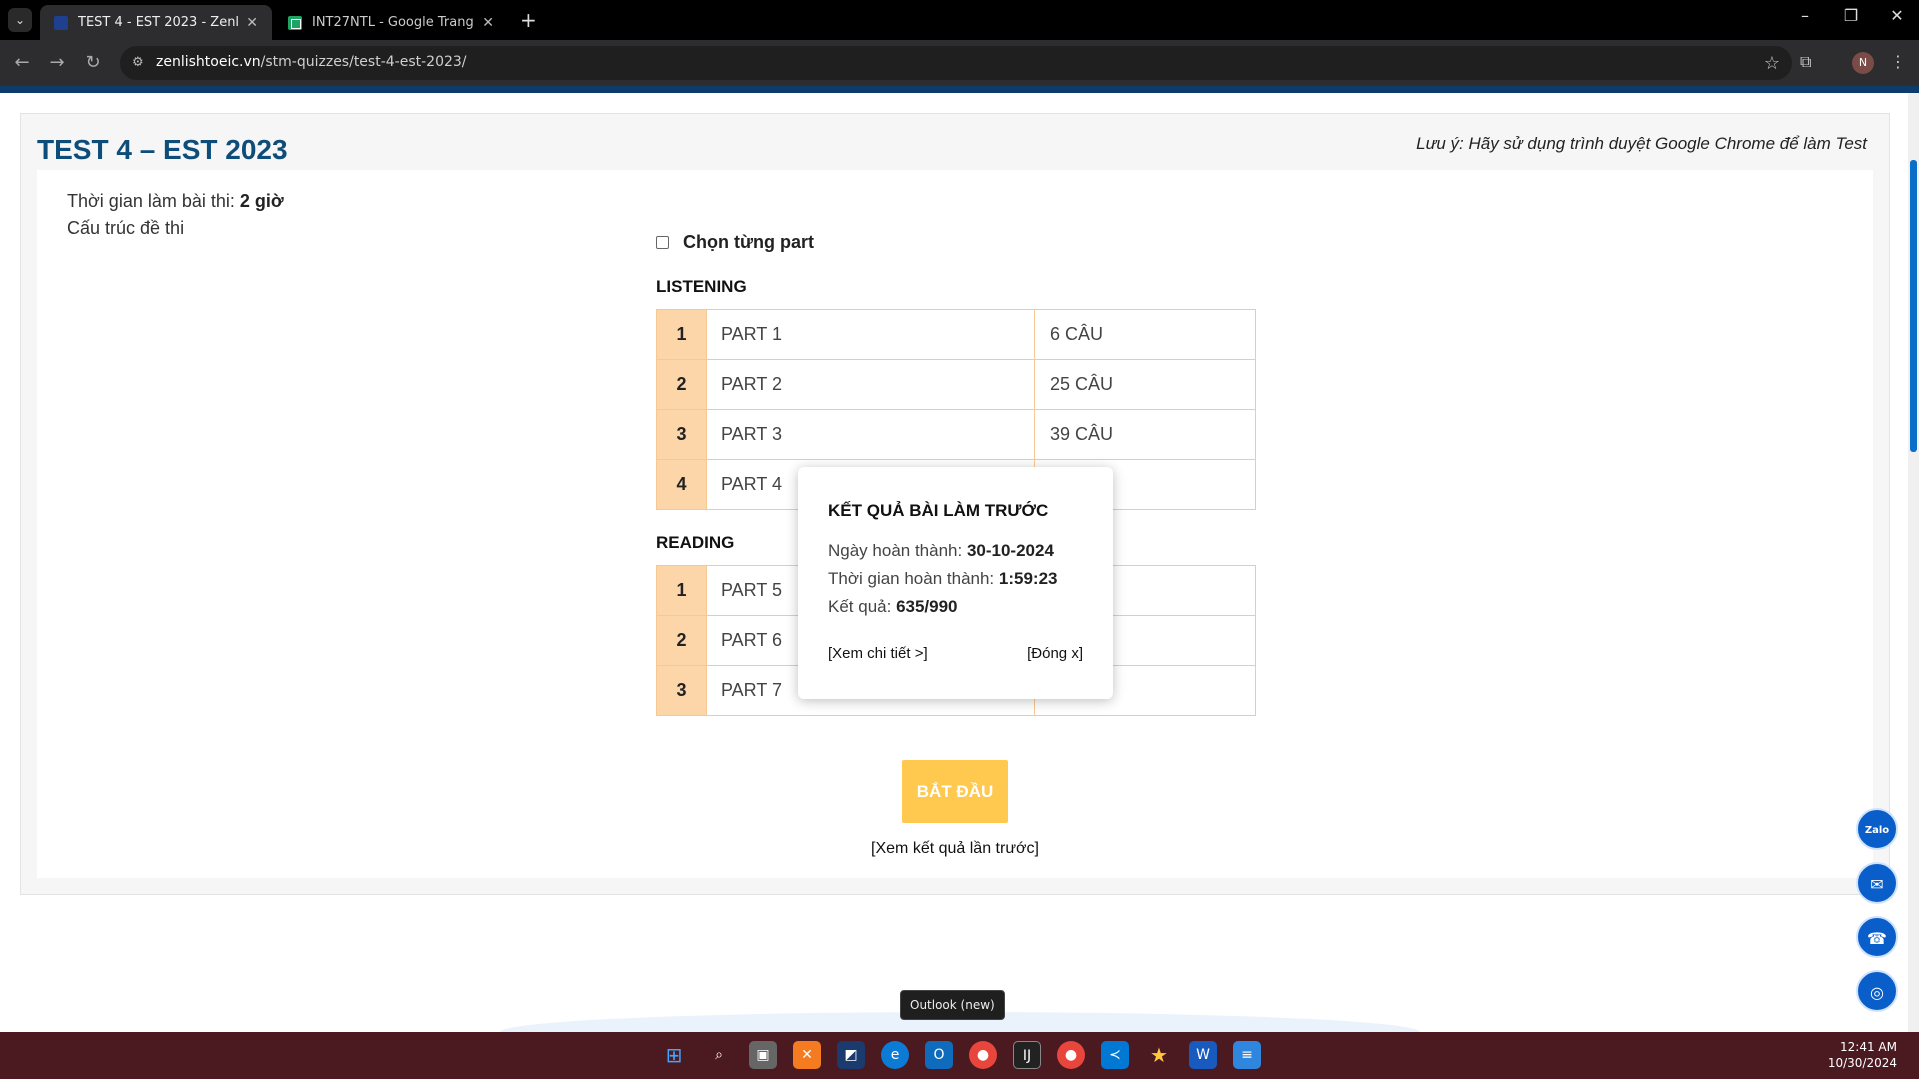 The height and width of the screenshot is (1079, 1919). I want to click on edge-icon: e, so click(895, 1055).